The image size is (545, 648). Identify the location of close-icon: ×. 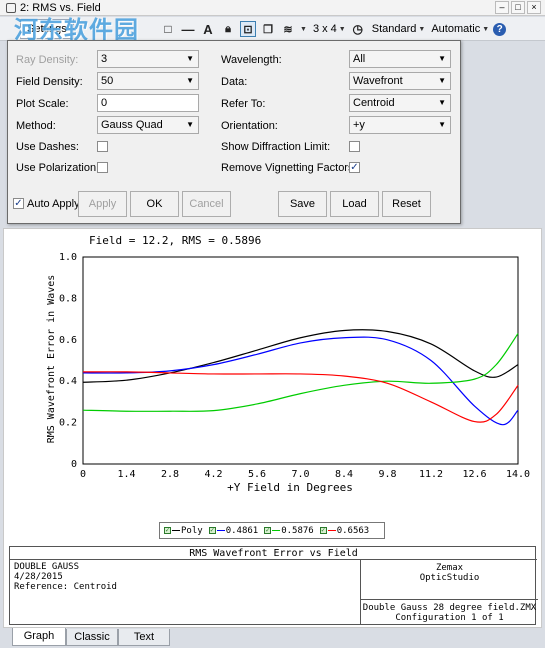
(534, 7).